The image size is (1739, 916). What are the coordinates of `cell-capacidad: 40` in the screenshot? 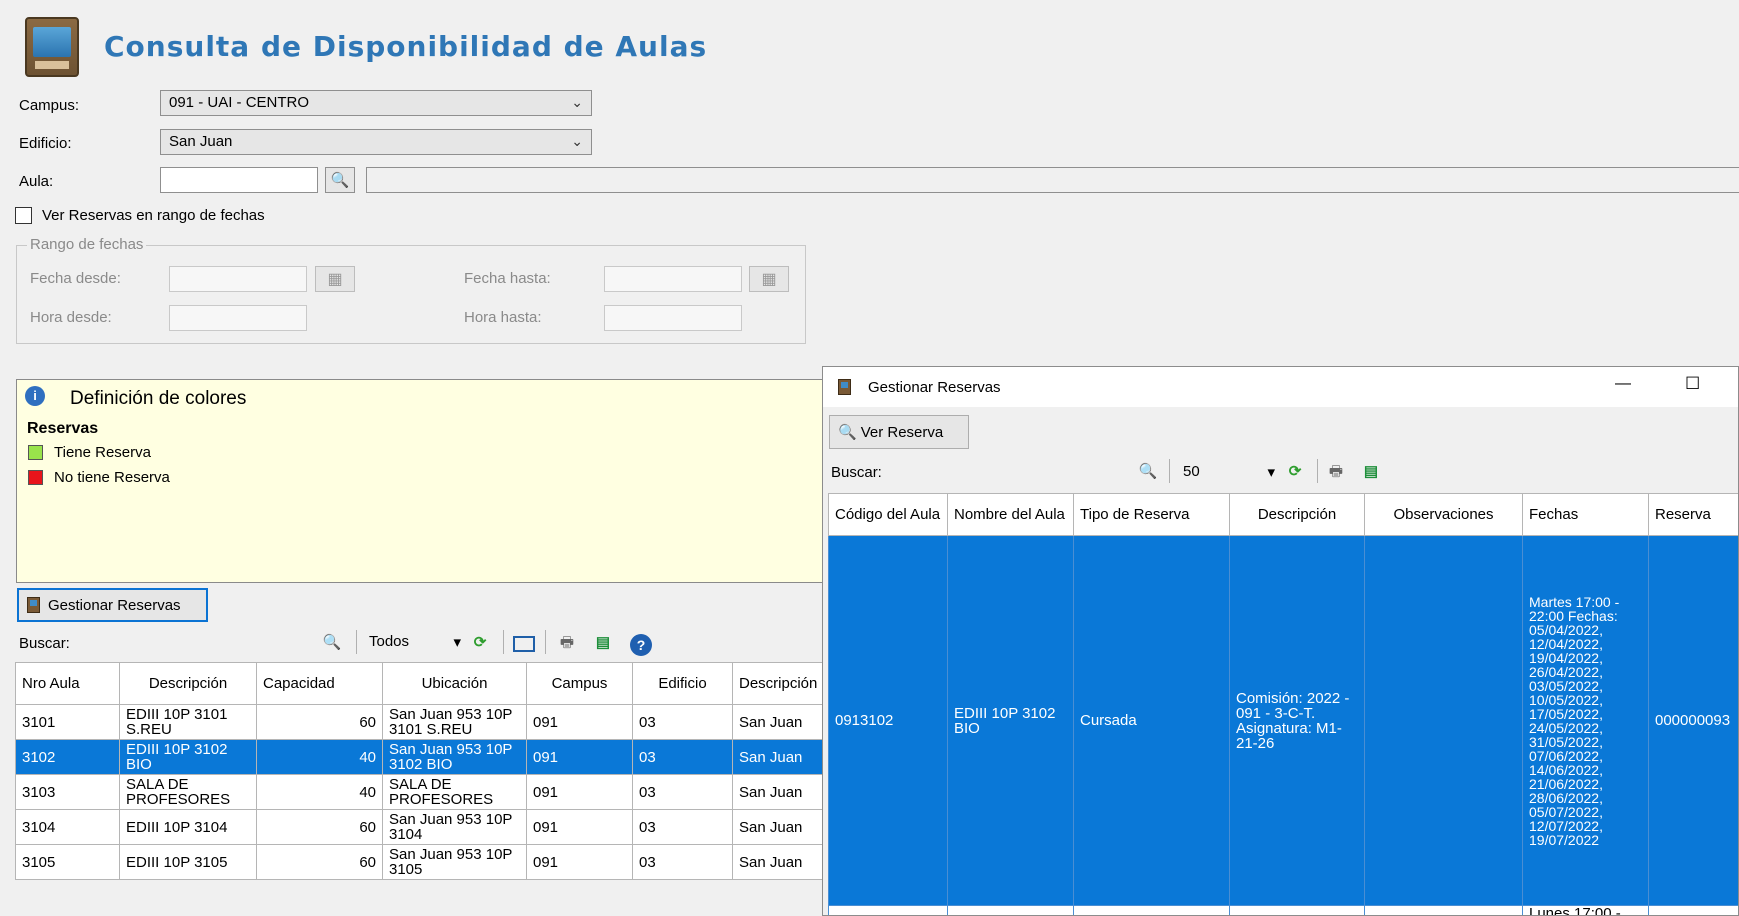 It's located at (319, 792).